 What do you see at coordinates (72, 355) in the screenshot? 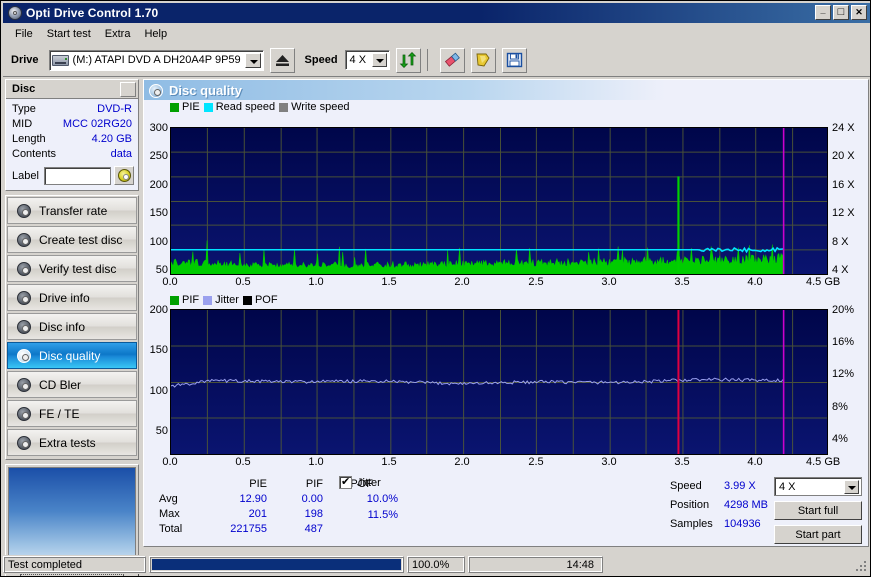
I see `sidebar-item-disc-quality: Disc quality` at bounding box center [72, 355].